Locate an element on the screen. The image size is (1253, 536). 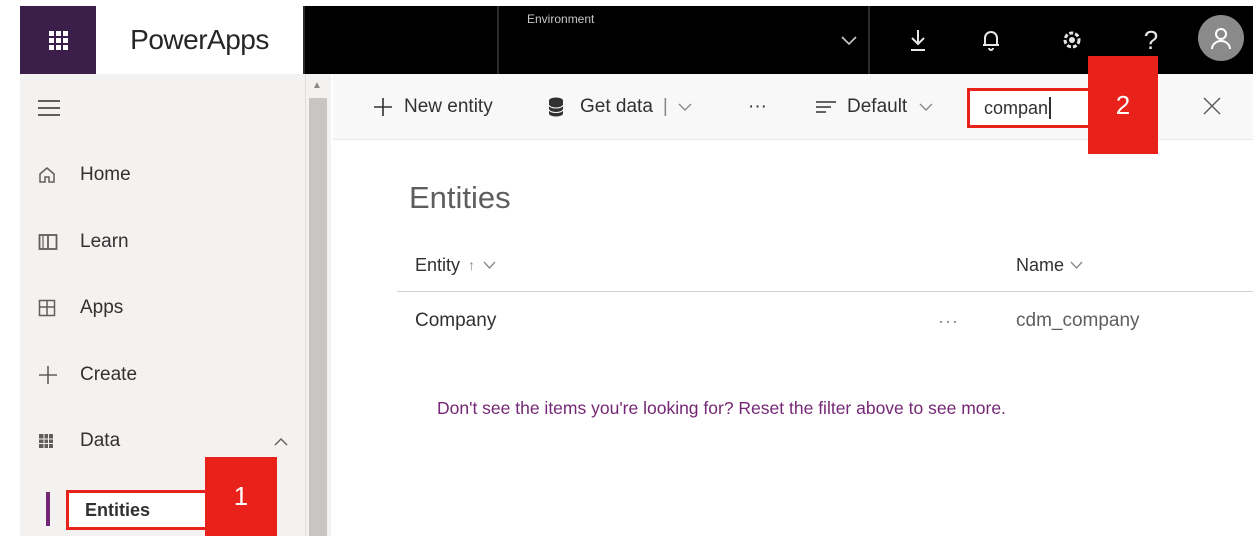
get-data-label: Get data is located at coordinates (616, 106).